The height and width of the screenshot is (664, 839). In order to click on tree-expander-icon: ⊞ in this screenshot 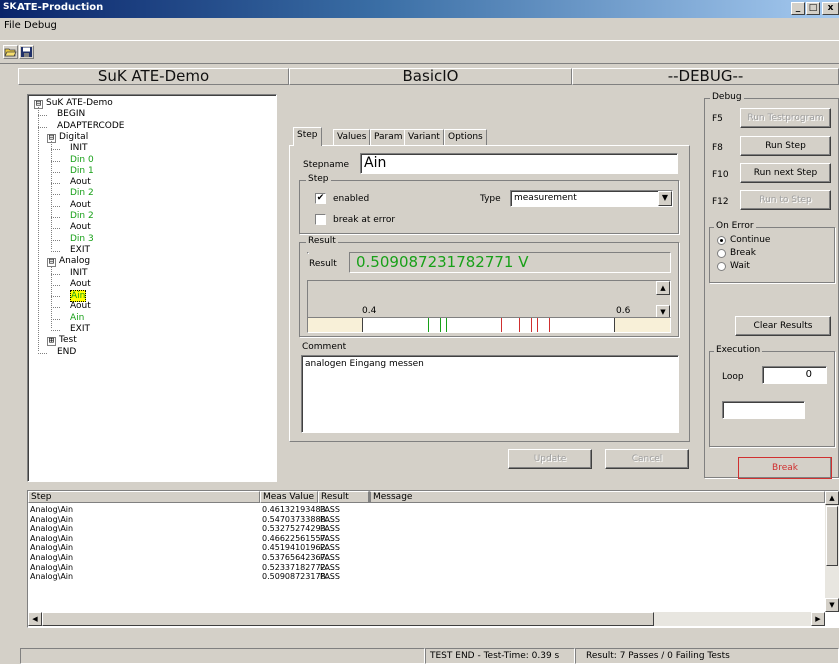, I will do `click(51, 342)`.